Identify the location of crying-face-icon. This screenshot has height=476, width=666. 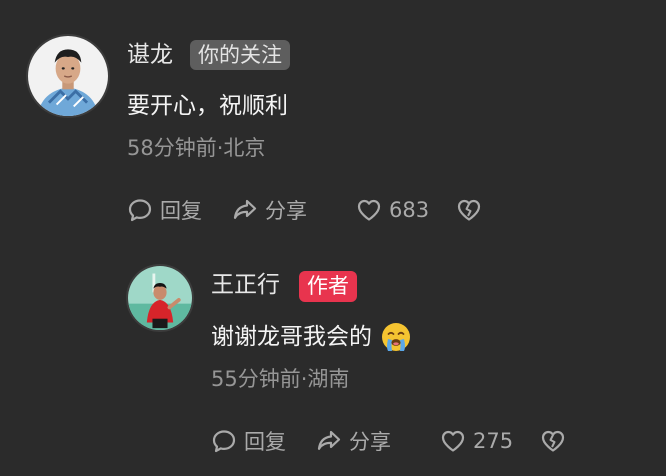
(396, 337).